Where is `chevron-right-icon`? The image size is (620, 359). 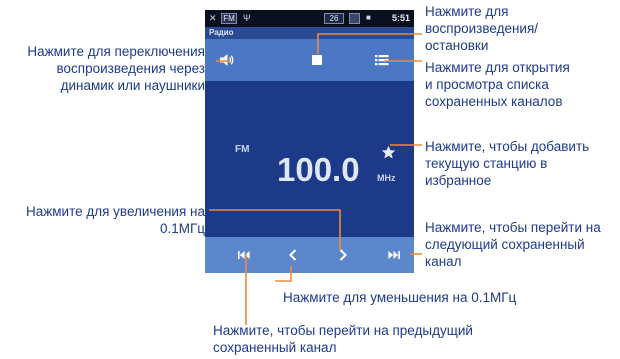 chevron-right-icon is located at coordinates (343, 255).